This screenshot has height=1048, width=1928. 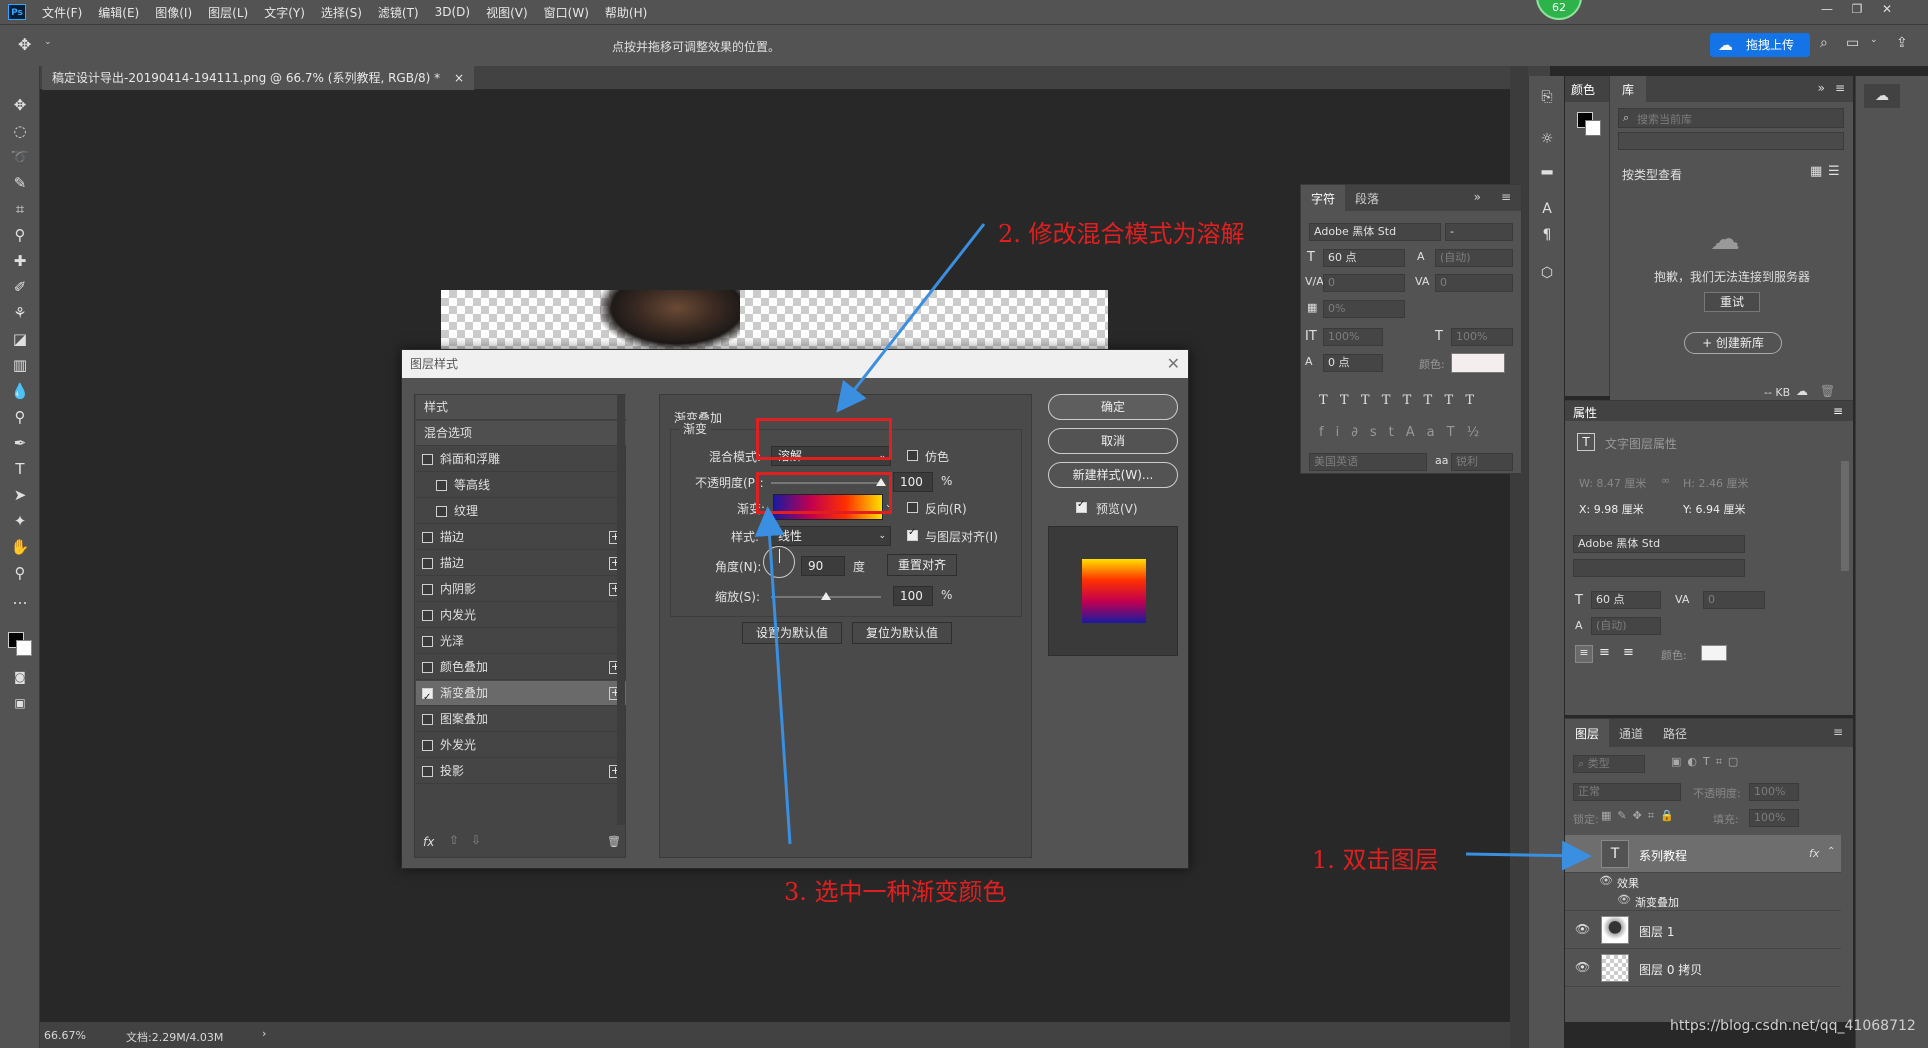 What do you see at coordinates (1902, 43) in the screenshot?
I see `share-icon: ⇪` at bounding box center [1902, 43].